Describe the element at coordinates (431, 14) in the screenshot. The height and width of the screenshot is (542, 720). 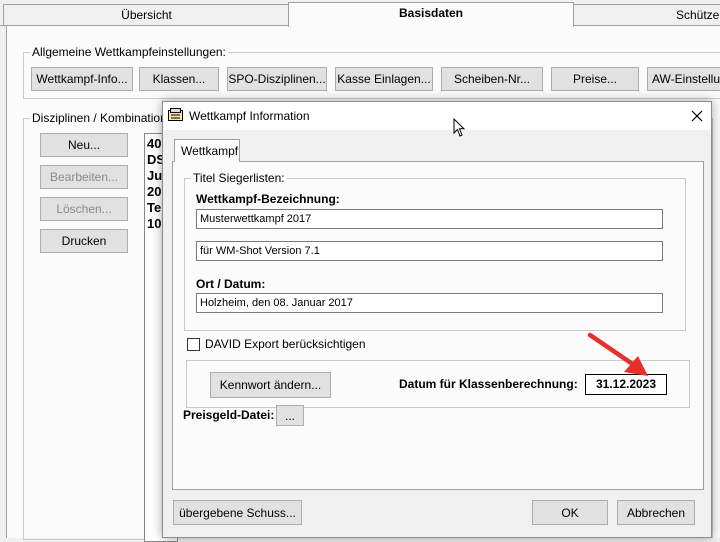
I see `tab-basisdaten: Basisdaten` at that location.